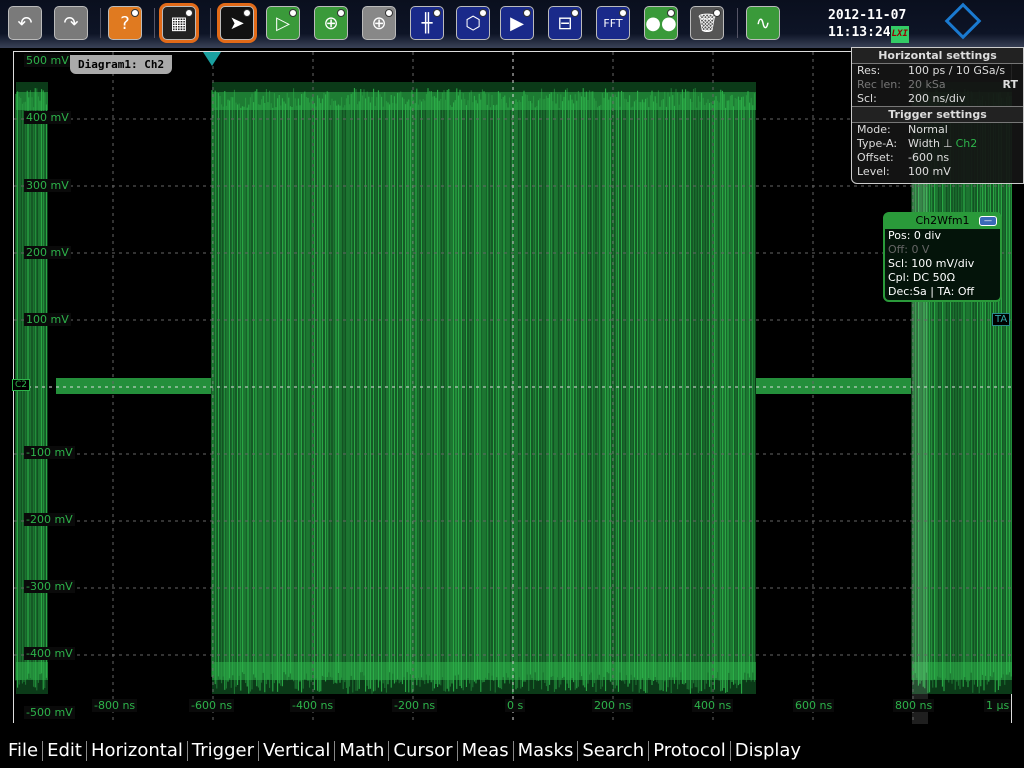 The image size is (1024, 768). I want to click on offset-label: Offset:, so click(875, 157).